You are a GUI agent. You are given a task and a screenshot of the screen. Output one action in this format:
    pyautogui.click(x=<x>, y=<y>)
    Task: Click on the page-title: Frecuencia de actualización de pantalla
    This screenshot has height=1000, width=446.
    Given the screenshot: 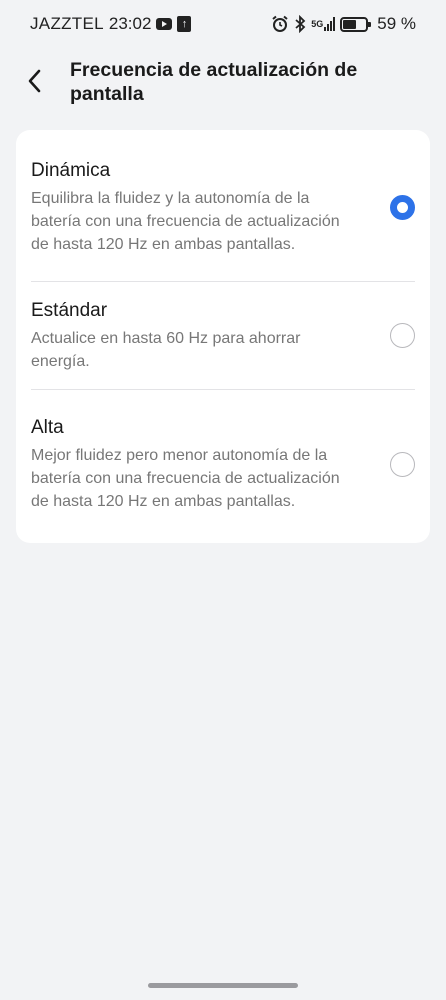 What is the action you would take?
    pyautogui.click(x=214, y=82)
    